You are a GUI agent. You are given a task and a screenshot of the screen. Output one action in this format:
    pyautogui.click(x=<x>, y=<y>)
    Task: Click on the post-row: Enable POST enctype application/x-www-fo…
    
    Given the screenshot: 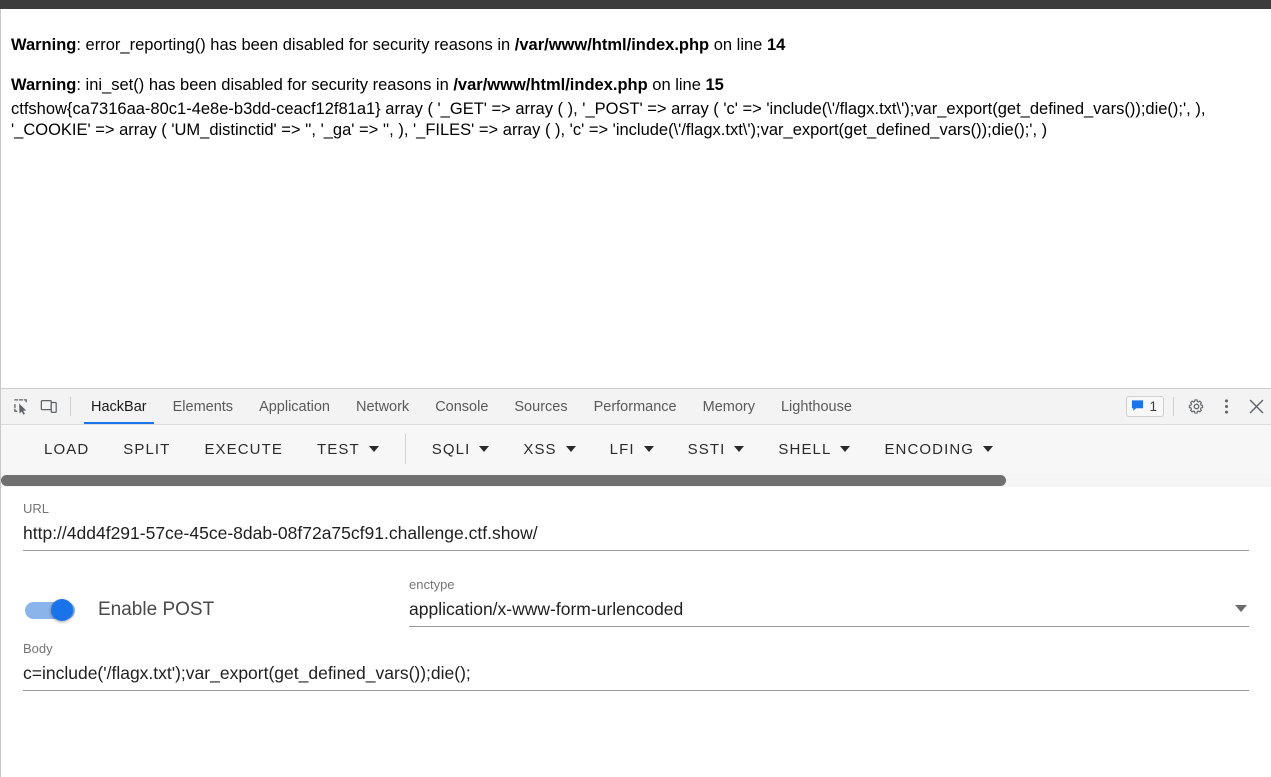 What is the action you would take?
    pyautogui.click(x=636, y=589)
    